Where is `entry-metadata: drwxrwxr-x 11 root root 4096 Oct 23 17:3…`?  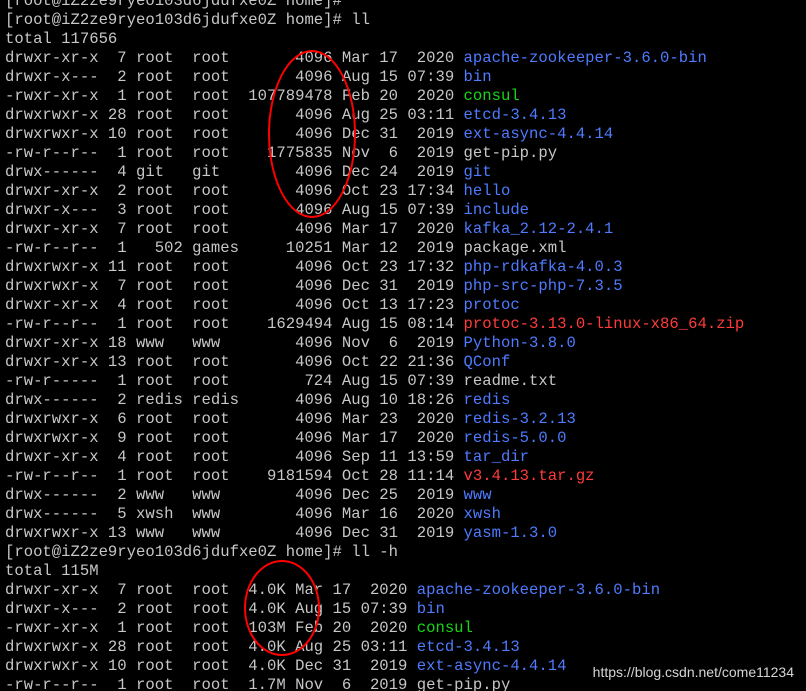 entry-metadata: drwxrwxr-x 11 root root 4096 Oct 23 17:3… is located at coordinates (234, 267).